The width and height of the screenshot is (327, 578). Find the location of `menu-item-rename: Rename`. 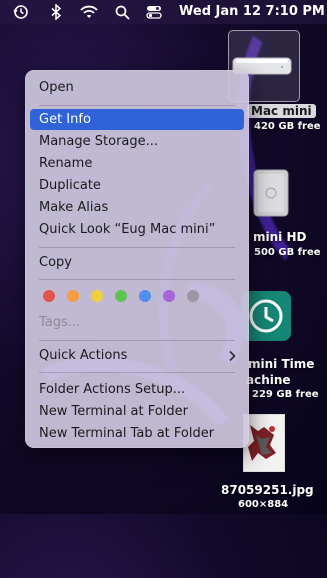

menu-item-rename: Rename is located at coordinates (137, 163).